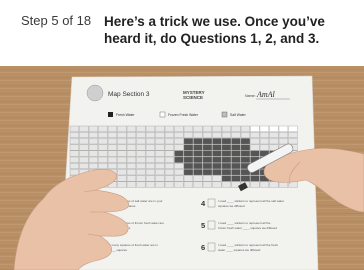  What do you see at coordinates (250, 96) in the screenshot?
I see `name-label: Name:` at bounding box center [250, 96].